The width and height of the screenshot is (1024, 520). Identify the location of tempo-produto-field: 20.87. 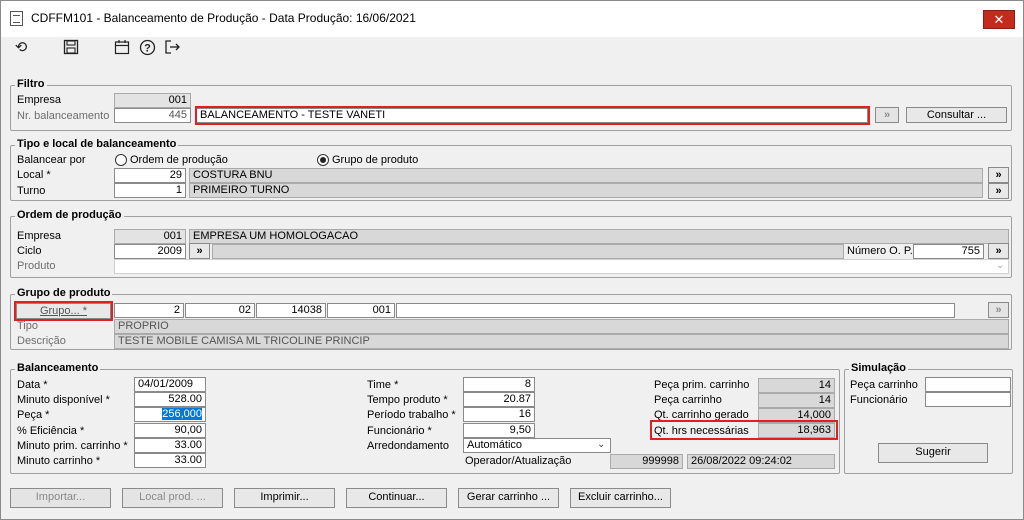
(499, 399).